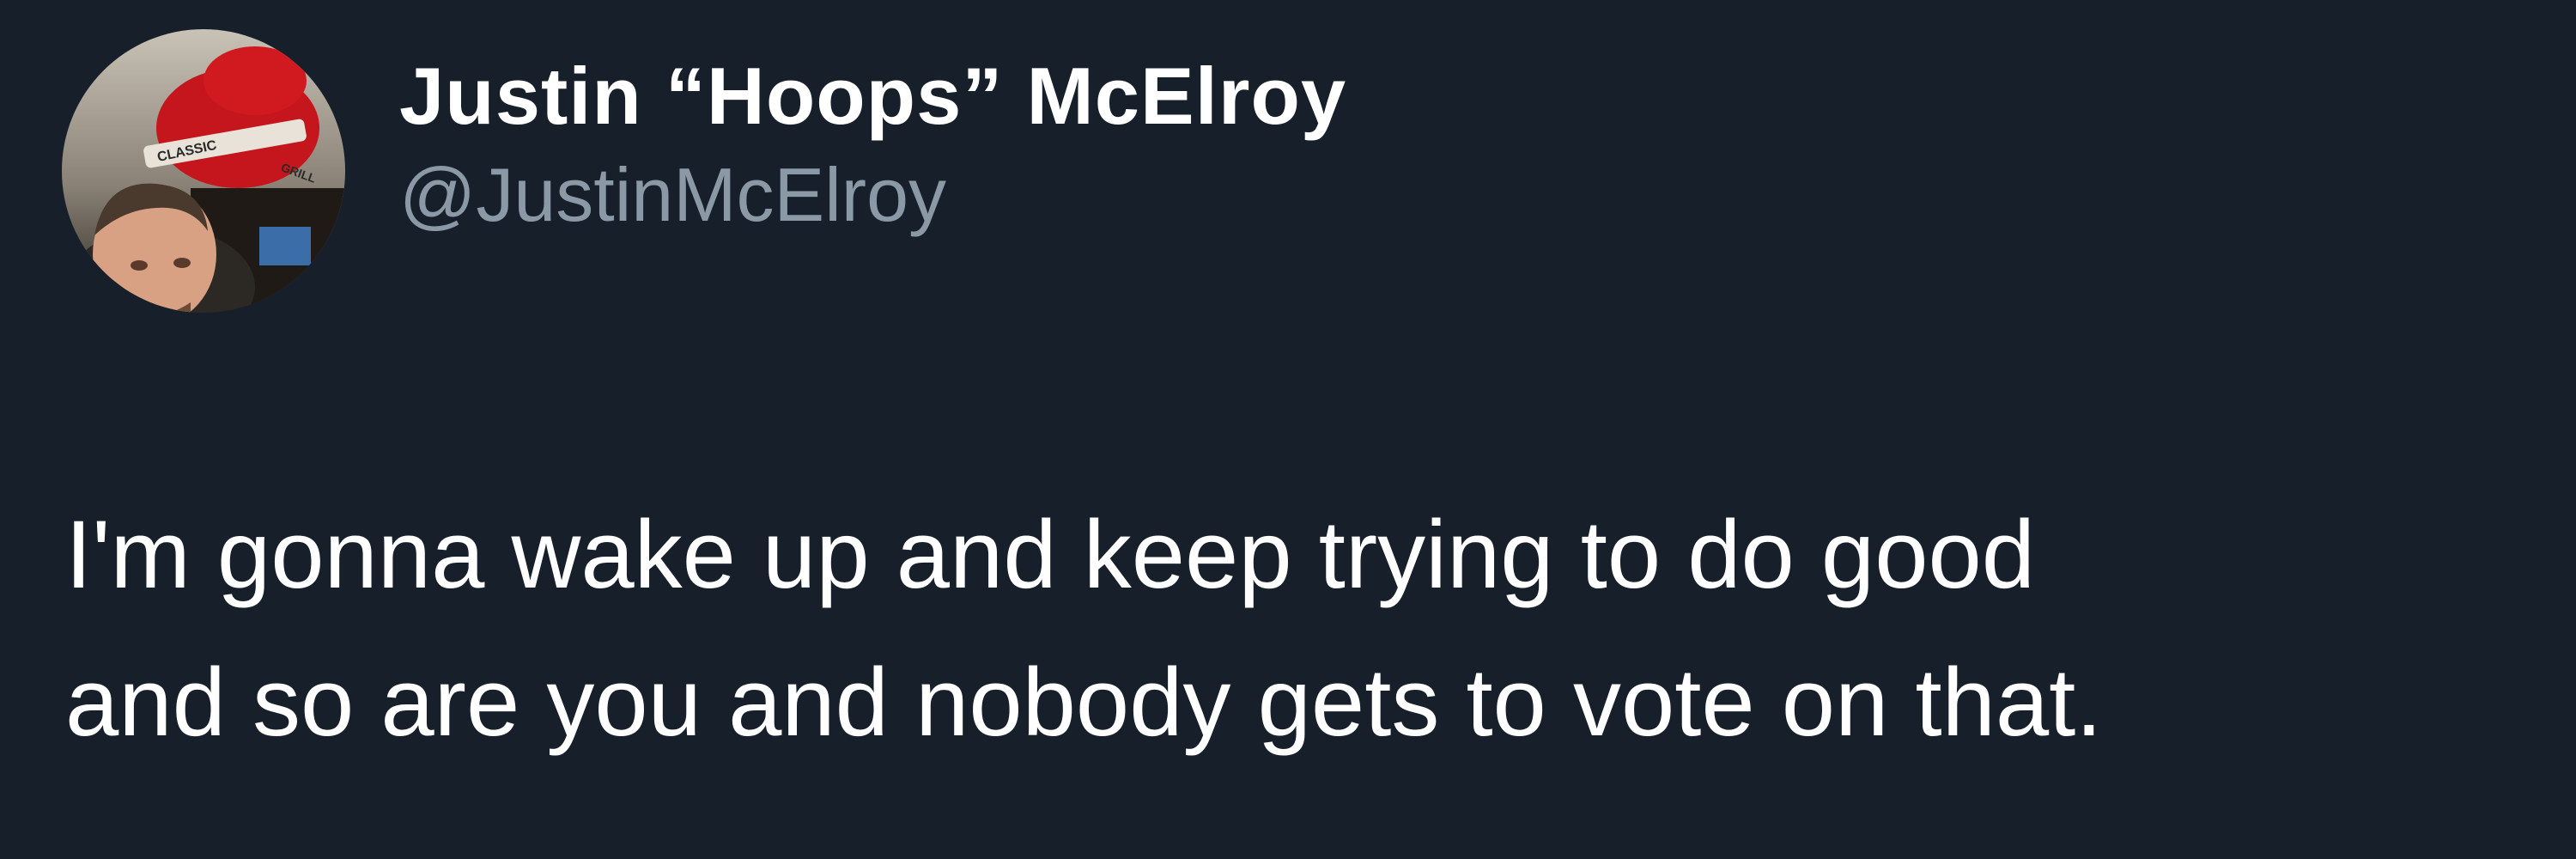 This screenshot has width=2576, height=859. I want to click on display-name: Justin “Hoops” McElroy, so click(872, 97).